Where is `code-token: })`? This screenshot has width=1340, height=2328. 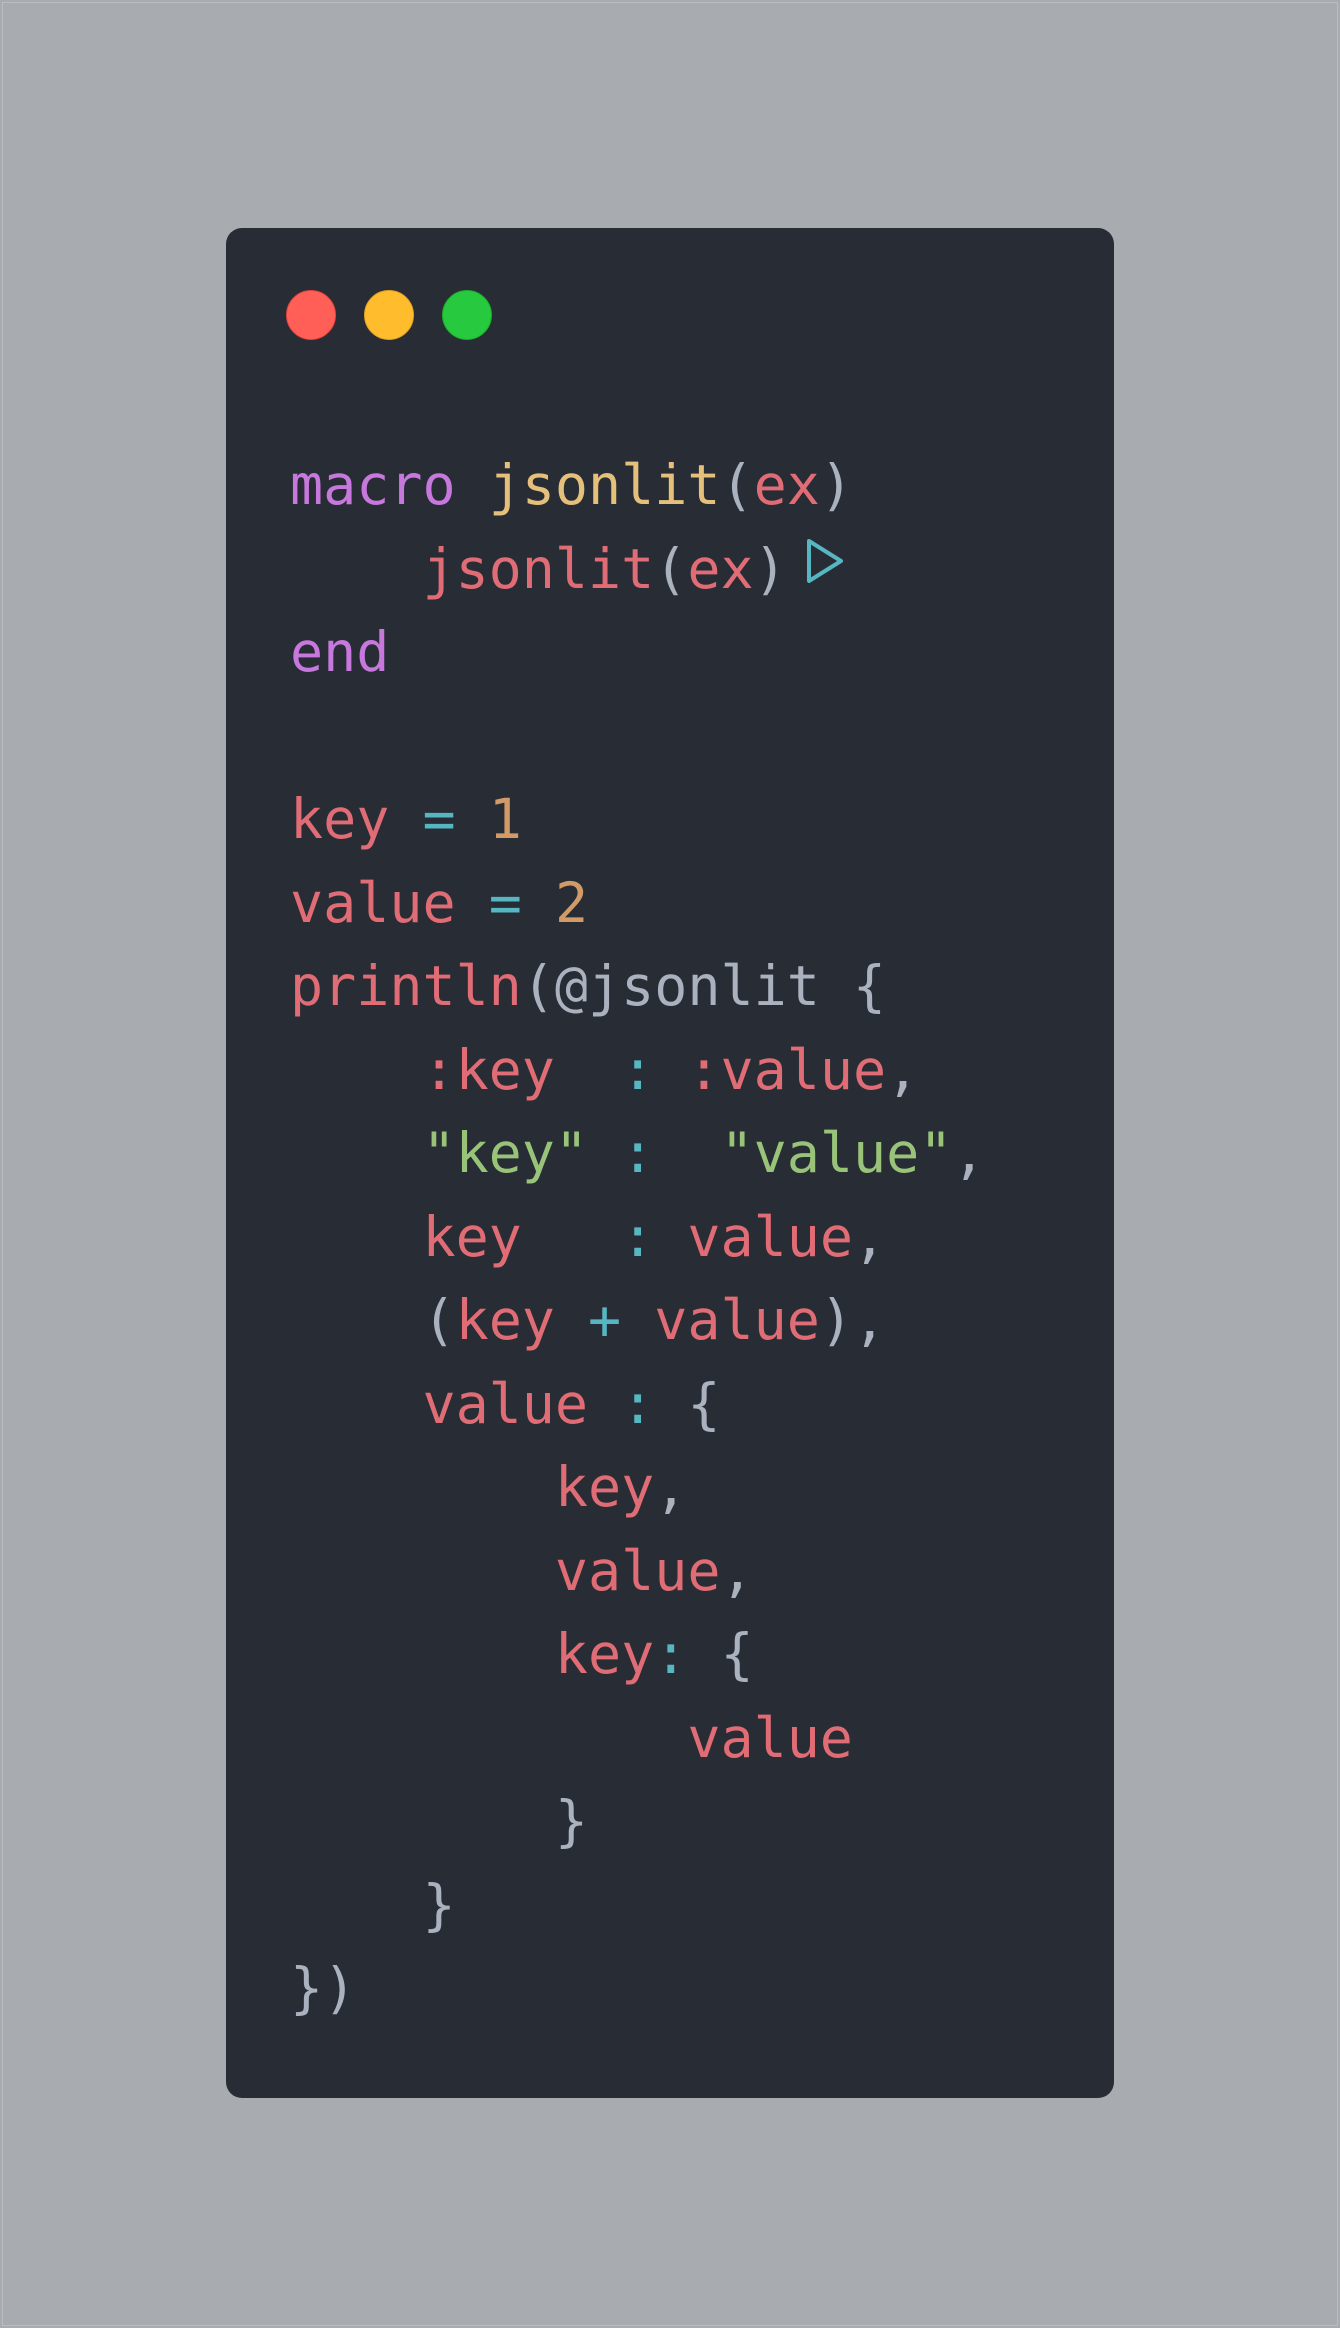
code-token: }) is located at coordinates (323, 1988).